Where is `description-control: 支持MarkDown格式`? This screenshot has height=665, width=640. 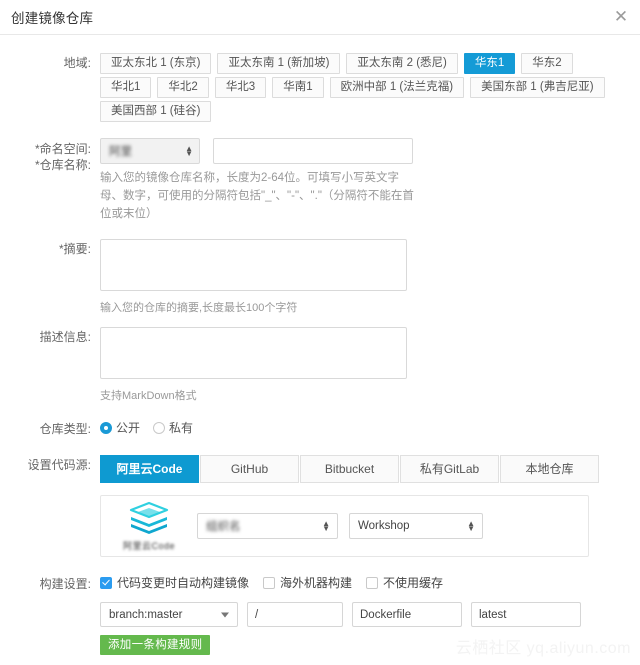
description-control: 支持MarkDown格式 is located at coordinates (370, 365).